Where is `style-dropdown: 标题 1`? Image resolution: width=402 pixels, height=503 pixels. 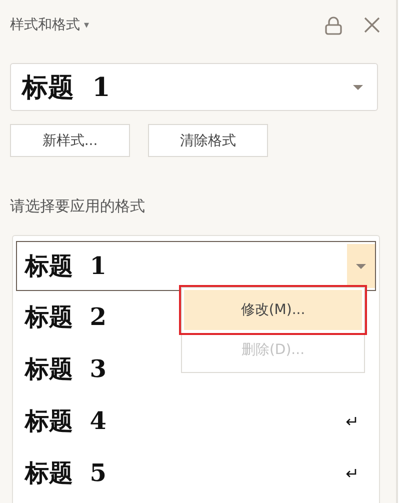 style-dropdown: 标题 1 is located at coordinates (194, 87).